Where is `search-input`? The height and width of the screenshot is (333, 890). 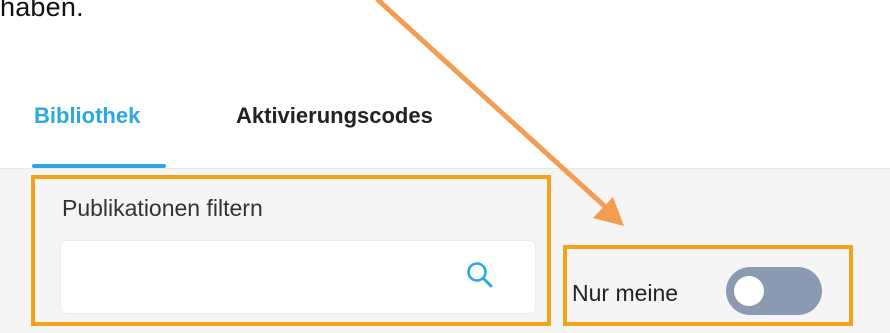 search-input is located at coordinates (265, 278).